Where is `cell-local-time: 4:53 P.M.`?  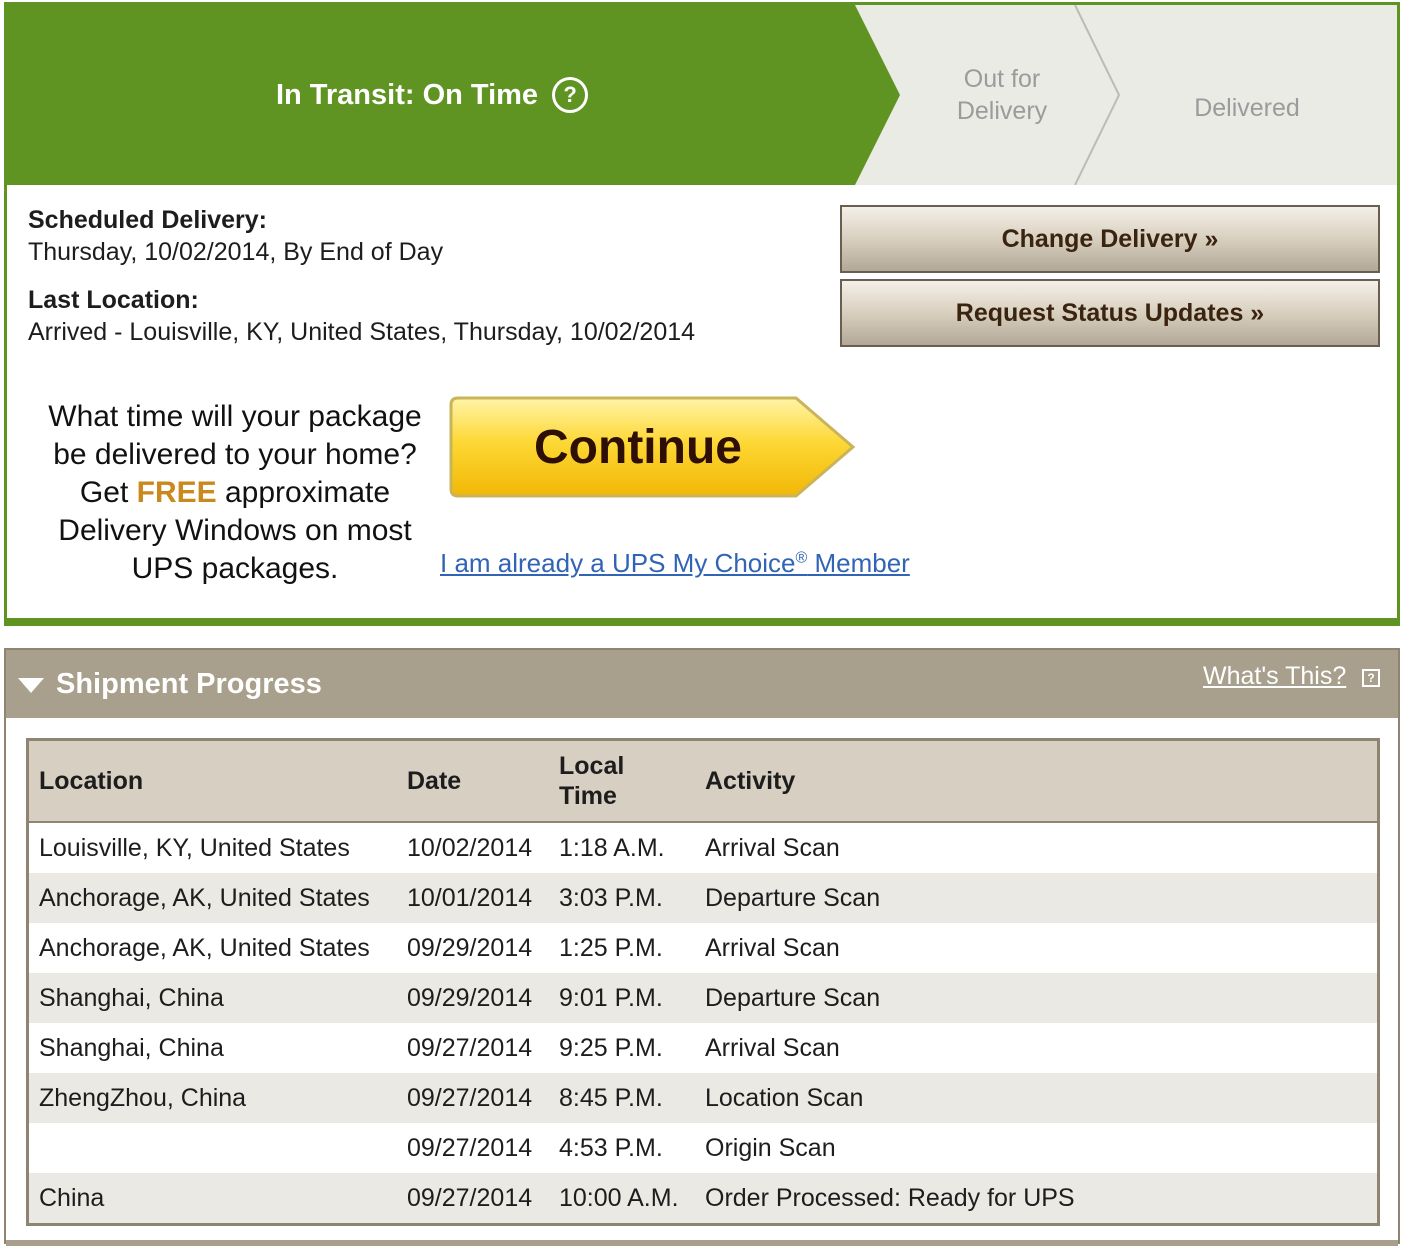
cell-local-time: 4:53 P.M. is located at coordinates (611, 1147).